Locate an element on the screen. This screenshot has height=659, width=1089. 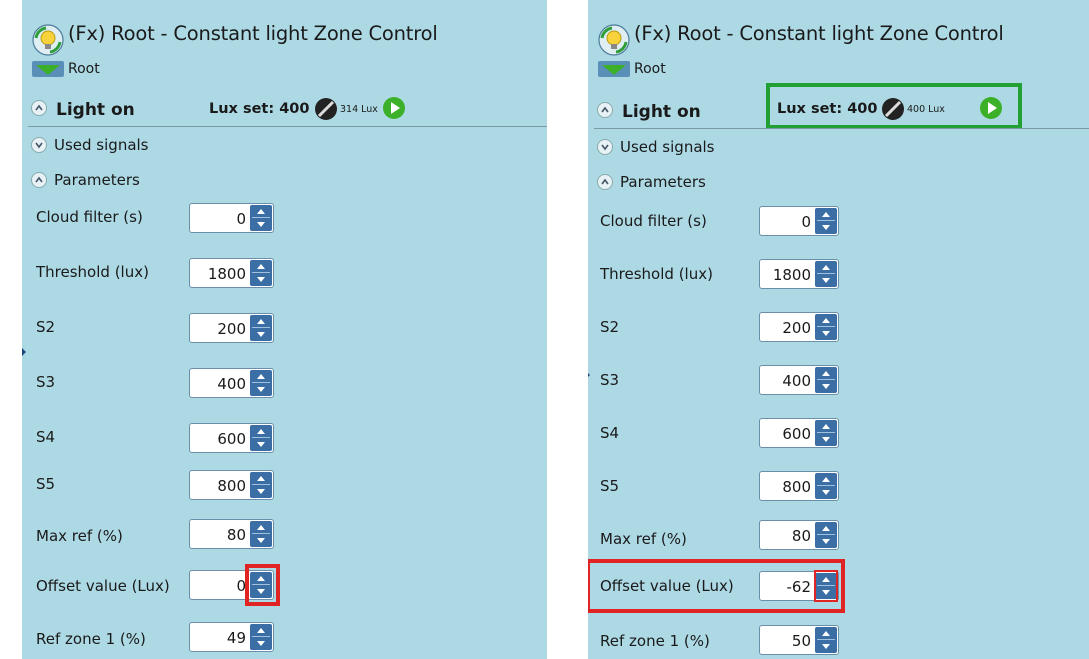
lux-set-label: Lux set: 400 is located at coordinates (259, 109).